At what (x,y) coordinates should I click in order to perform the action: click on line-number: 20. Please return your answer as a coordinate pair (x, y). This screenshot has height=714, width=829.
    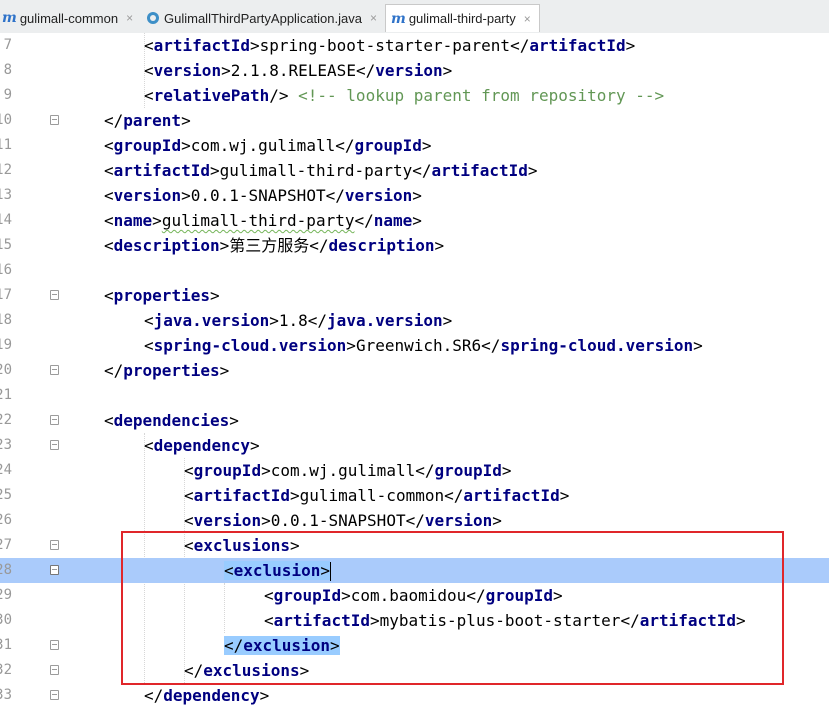
    Looking at the image, I should click on (6, 370).